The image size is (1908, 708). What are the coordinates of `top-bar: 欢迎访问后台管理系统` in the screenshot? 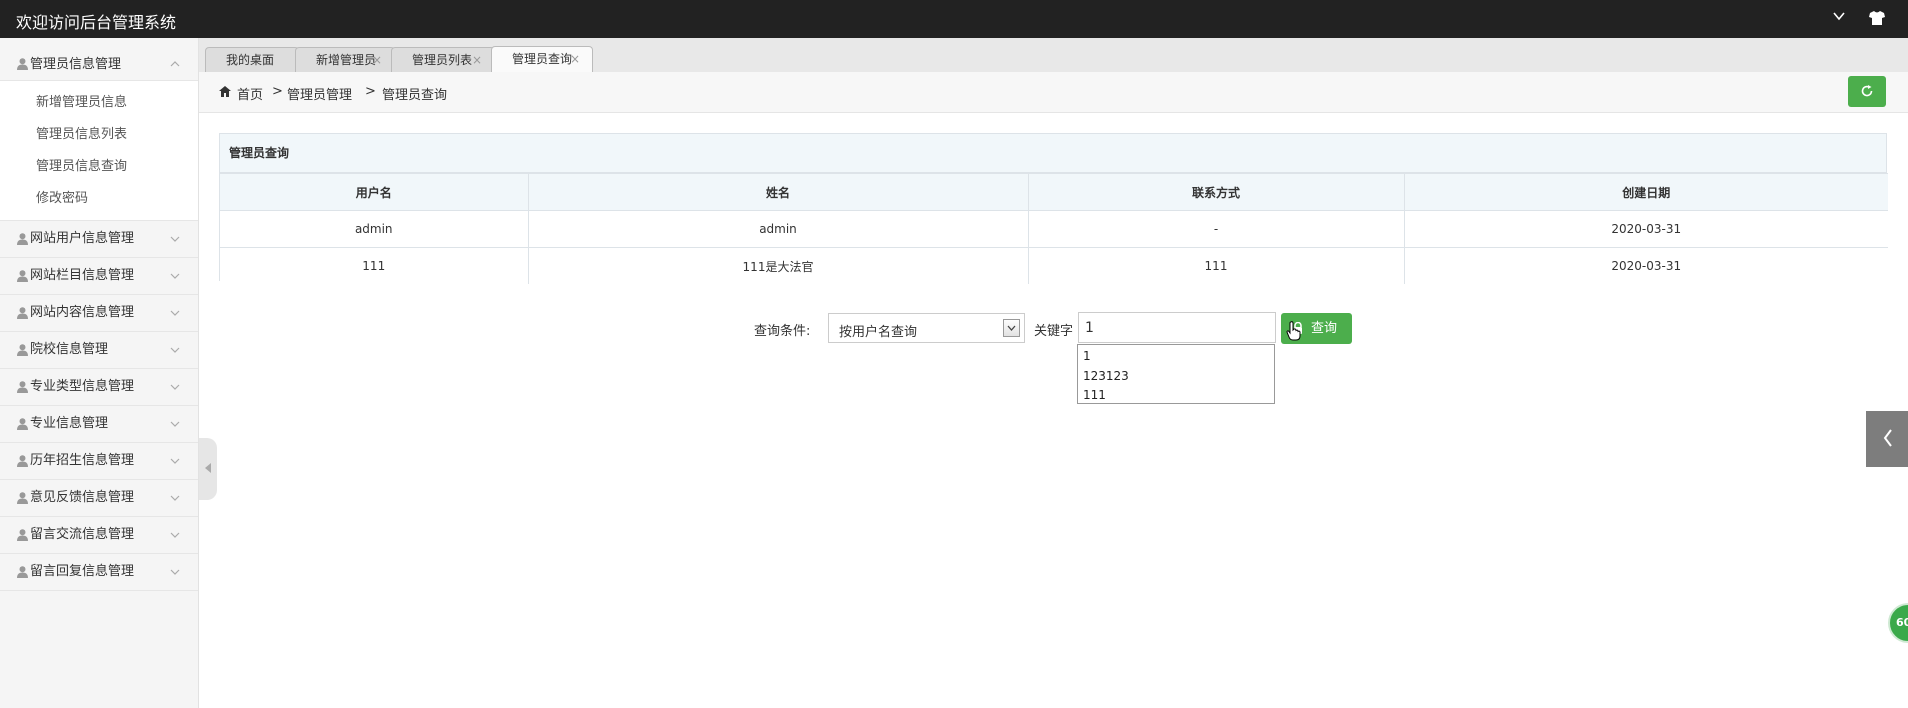 It's located at (954, 19).